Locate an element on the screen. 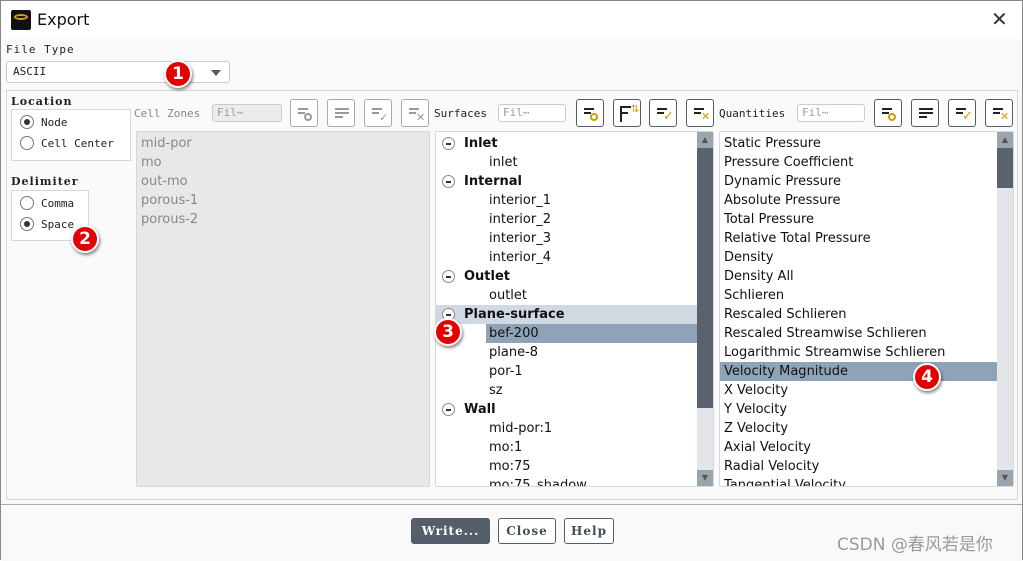  list-item: Static Pressure is located at coordinates (858, 143).